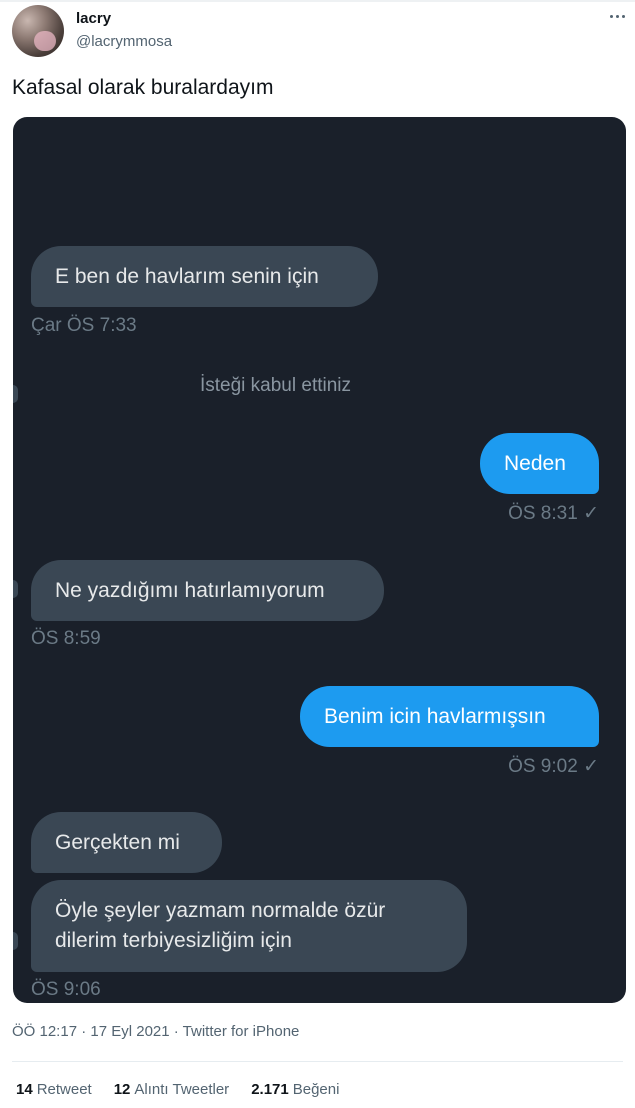 This screenshot has height=1108, width=635. I want to click on message-time: Çar ÖS 7:33, so click(84, 325).